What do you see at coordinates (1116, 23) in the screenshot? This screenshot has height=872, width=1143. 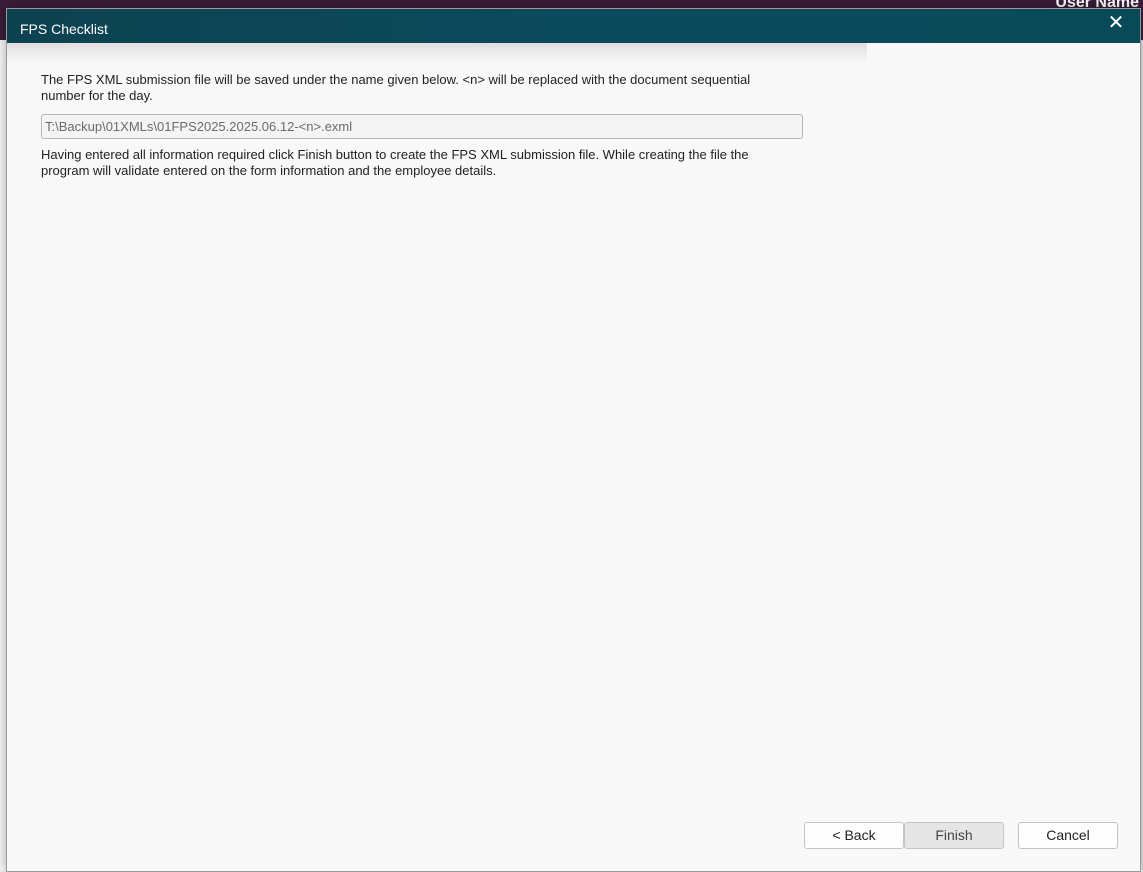 I see `close-icon: ✕` at bounding box center [1116, 23].